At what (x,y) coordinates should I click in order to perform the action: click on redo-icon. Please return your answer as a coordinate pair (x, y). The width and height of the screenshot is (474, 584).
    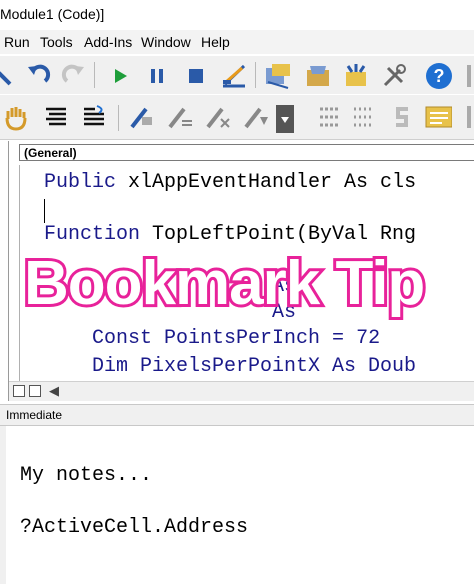
    Looking at the image, I should click on (74, 76).